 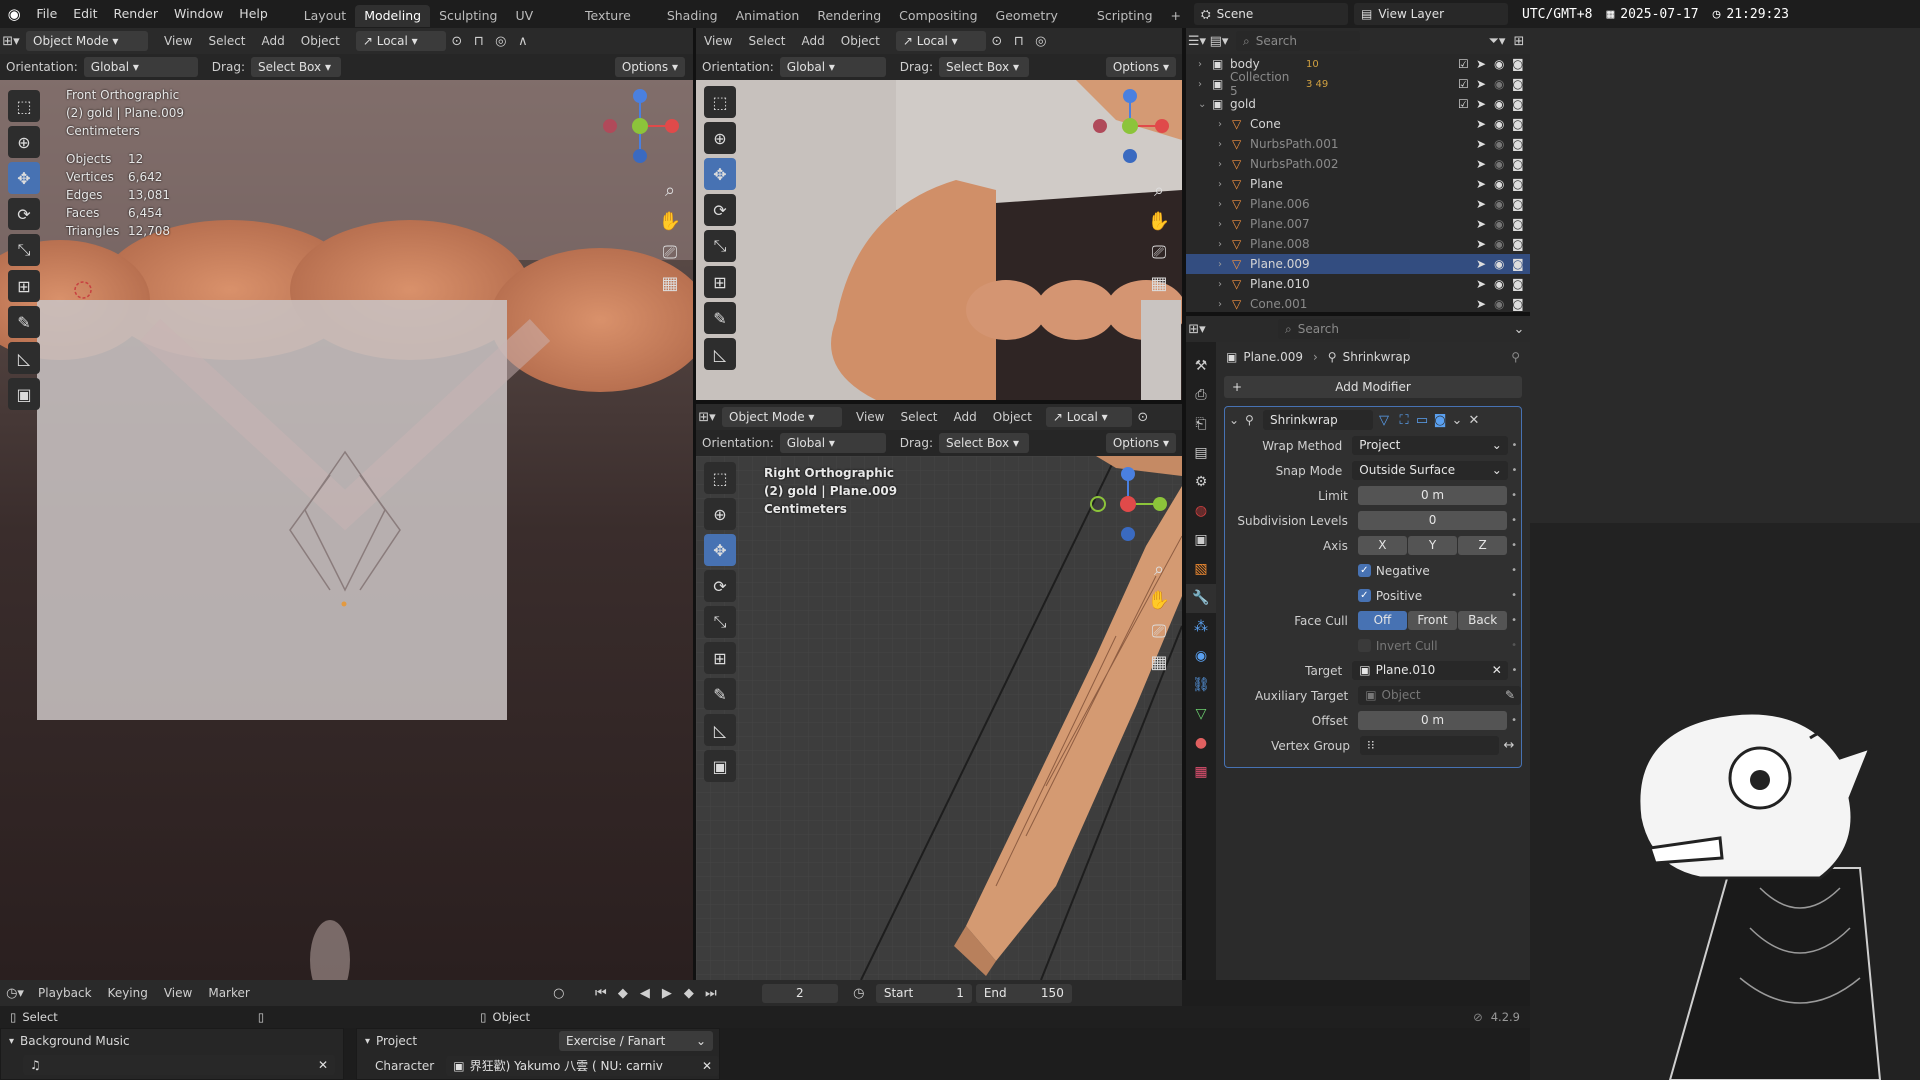 I want to click on axis-z-button: Z, so click(x=1483, y=545).